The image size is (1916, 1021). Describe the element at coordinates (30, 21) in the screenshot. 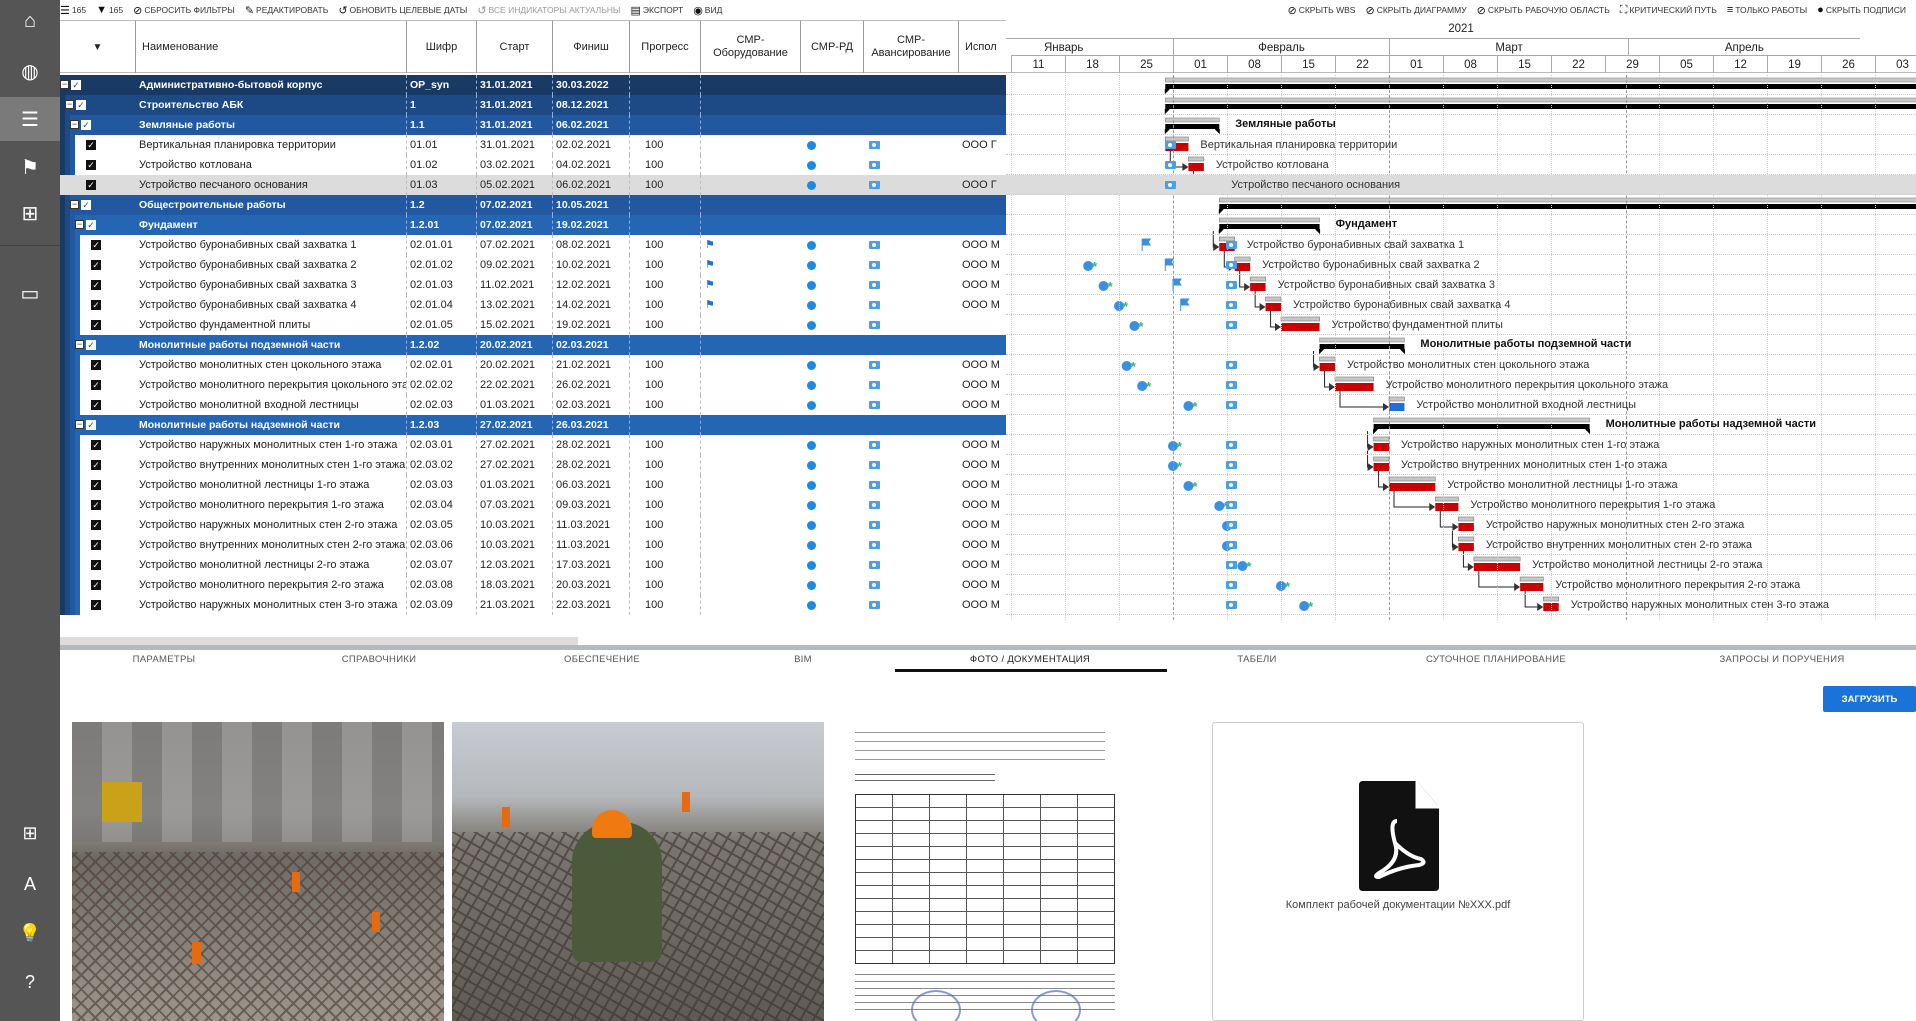

I see `sidebar-item: ⌂` at that location.